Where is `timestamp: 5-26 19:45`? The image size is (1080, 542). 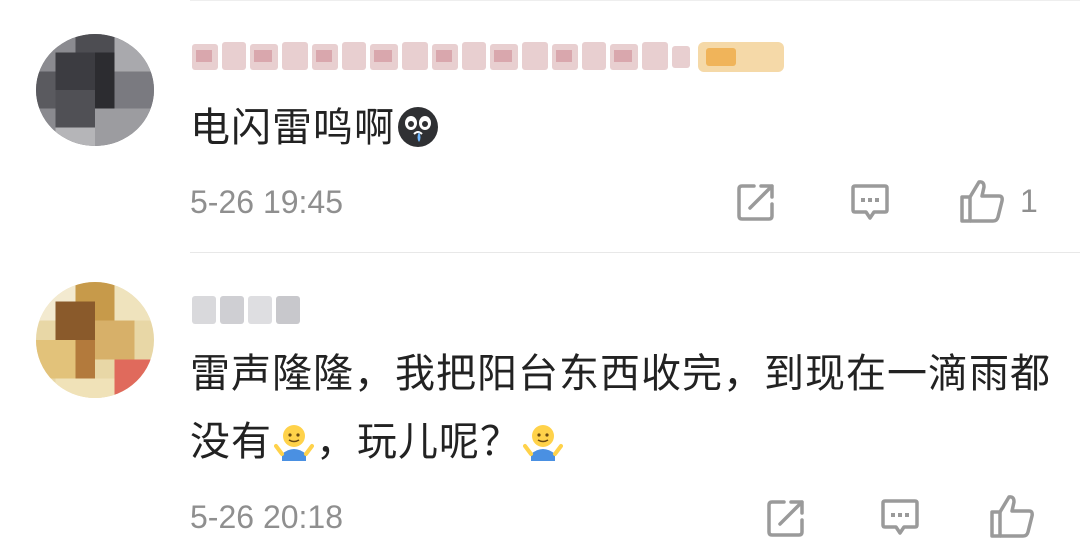 timestamp: 5-26 19:45 is located at coordinates (267, 202).